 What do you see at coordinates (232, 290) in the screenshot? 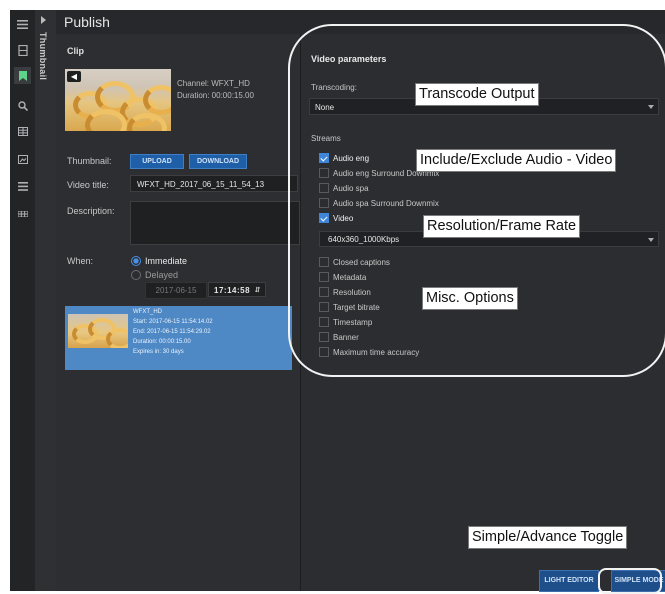
I see `delayed-time-value: 17:14:58` at bounding box center [232, 290].